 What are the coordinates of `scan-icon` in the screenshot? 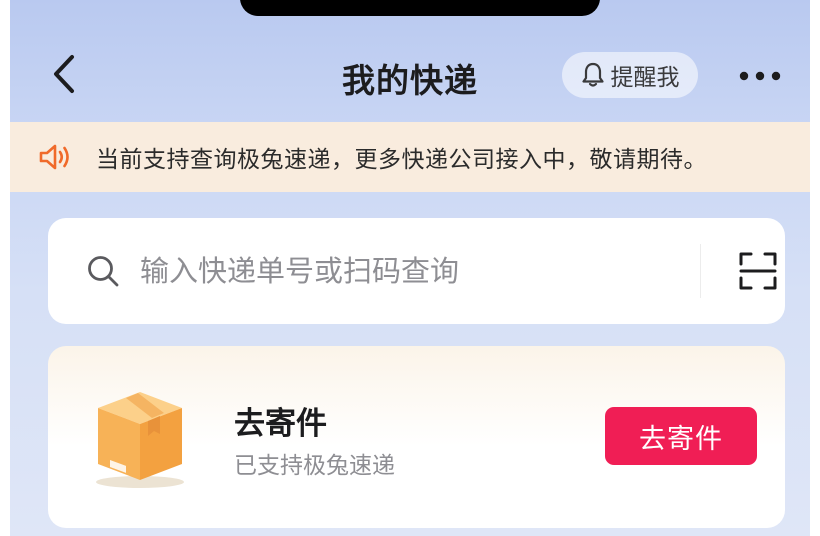 It's located at (758, 271).